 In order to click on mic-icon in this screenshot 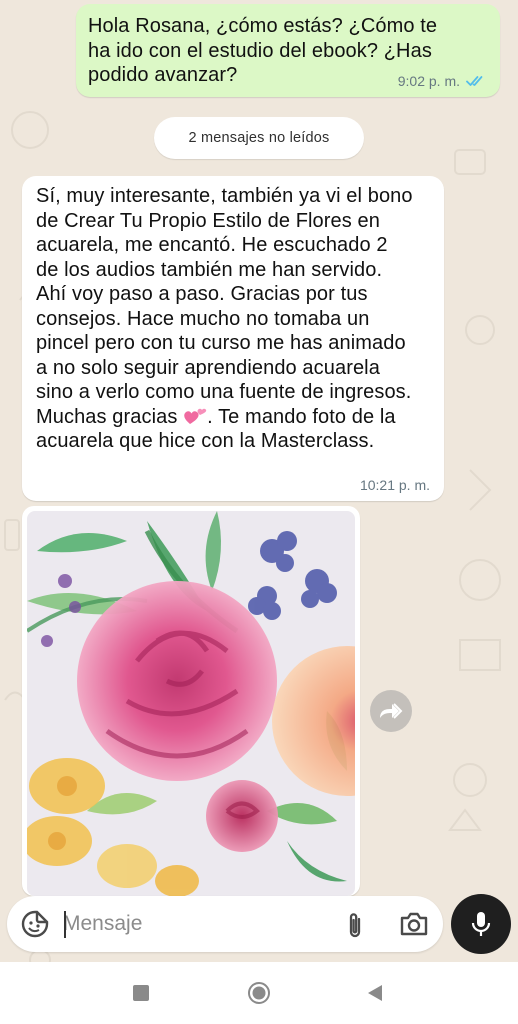, I will do `click(481, 924)`.